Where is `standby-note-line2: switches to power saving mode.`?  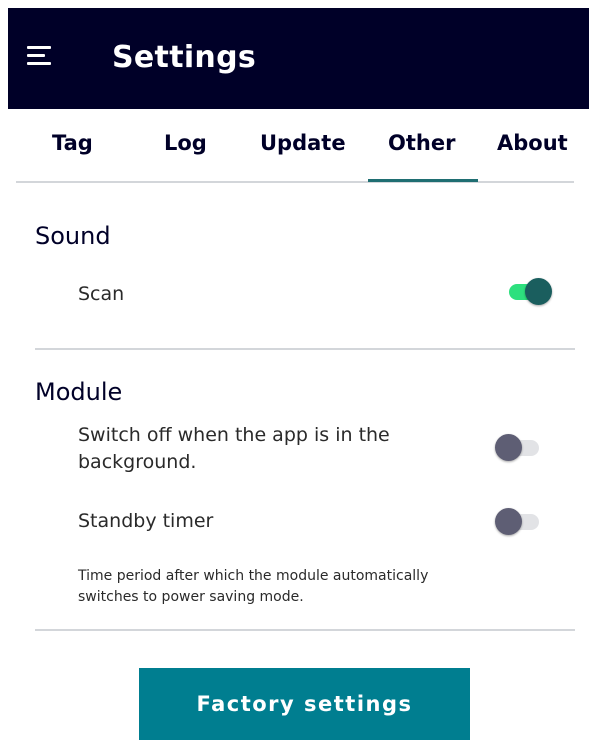
standby-note-line2: switches to power saving mode. is located at coordinates (191, 597).